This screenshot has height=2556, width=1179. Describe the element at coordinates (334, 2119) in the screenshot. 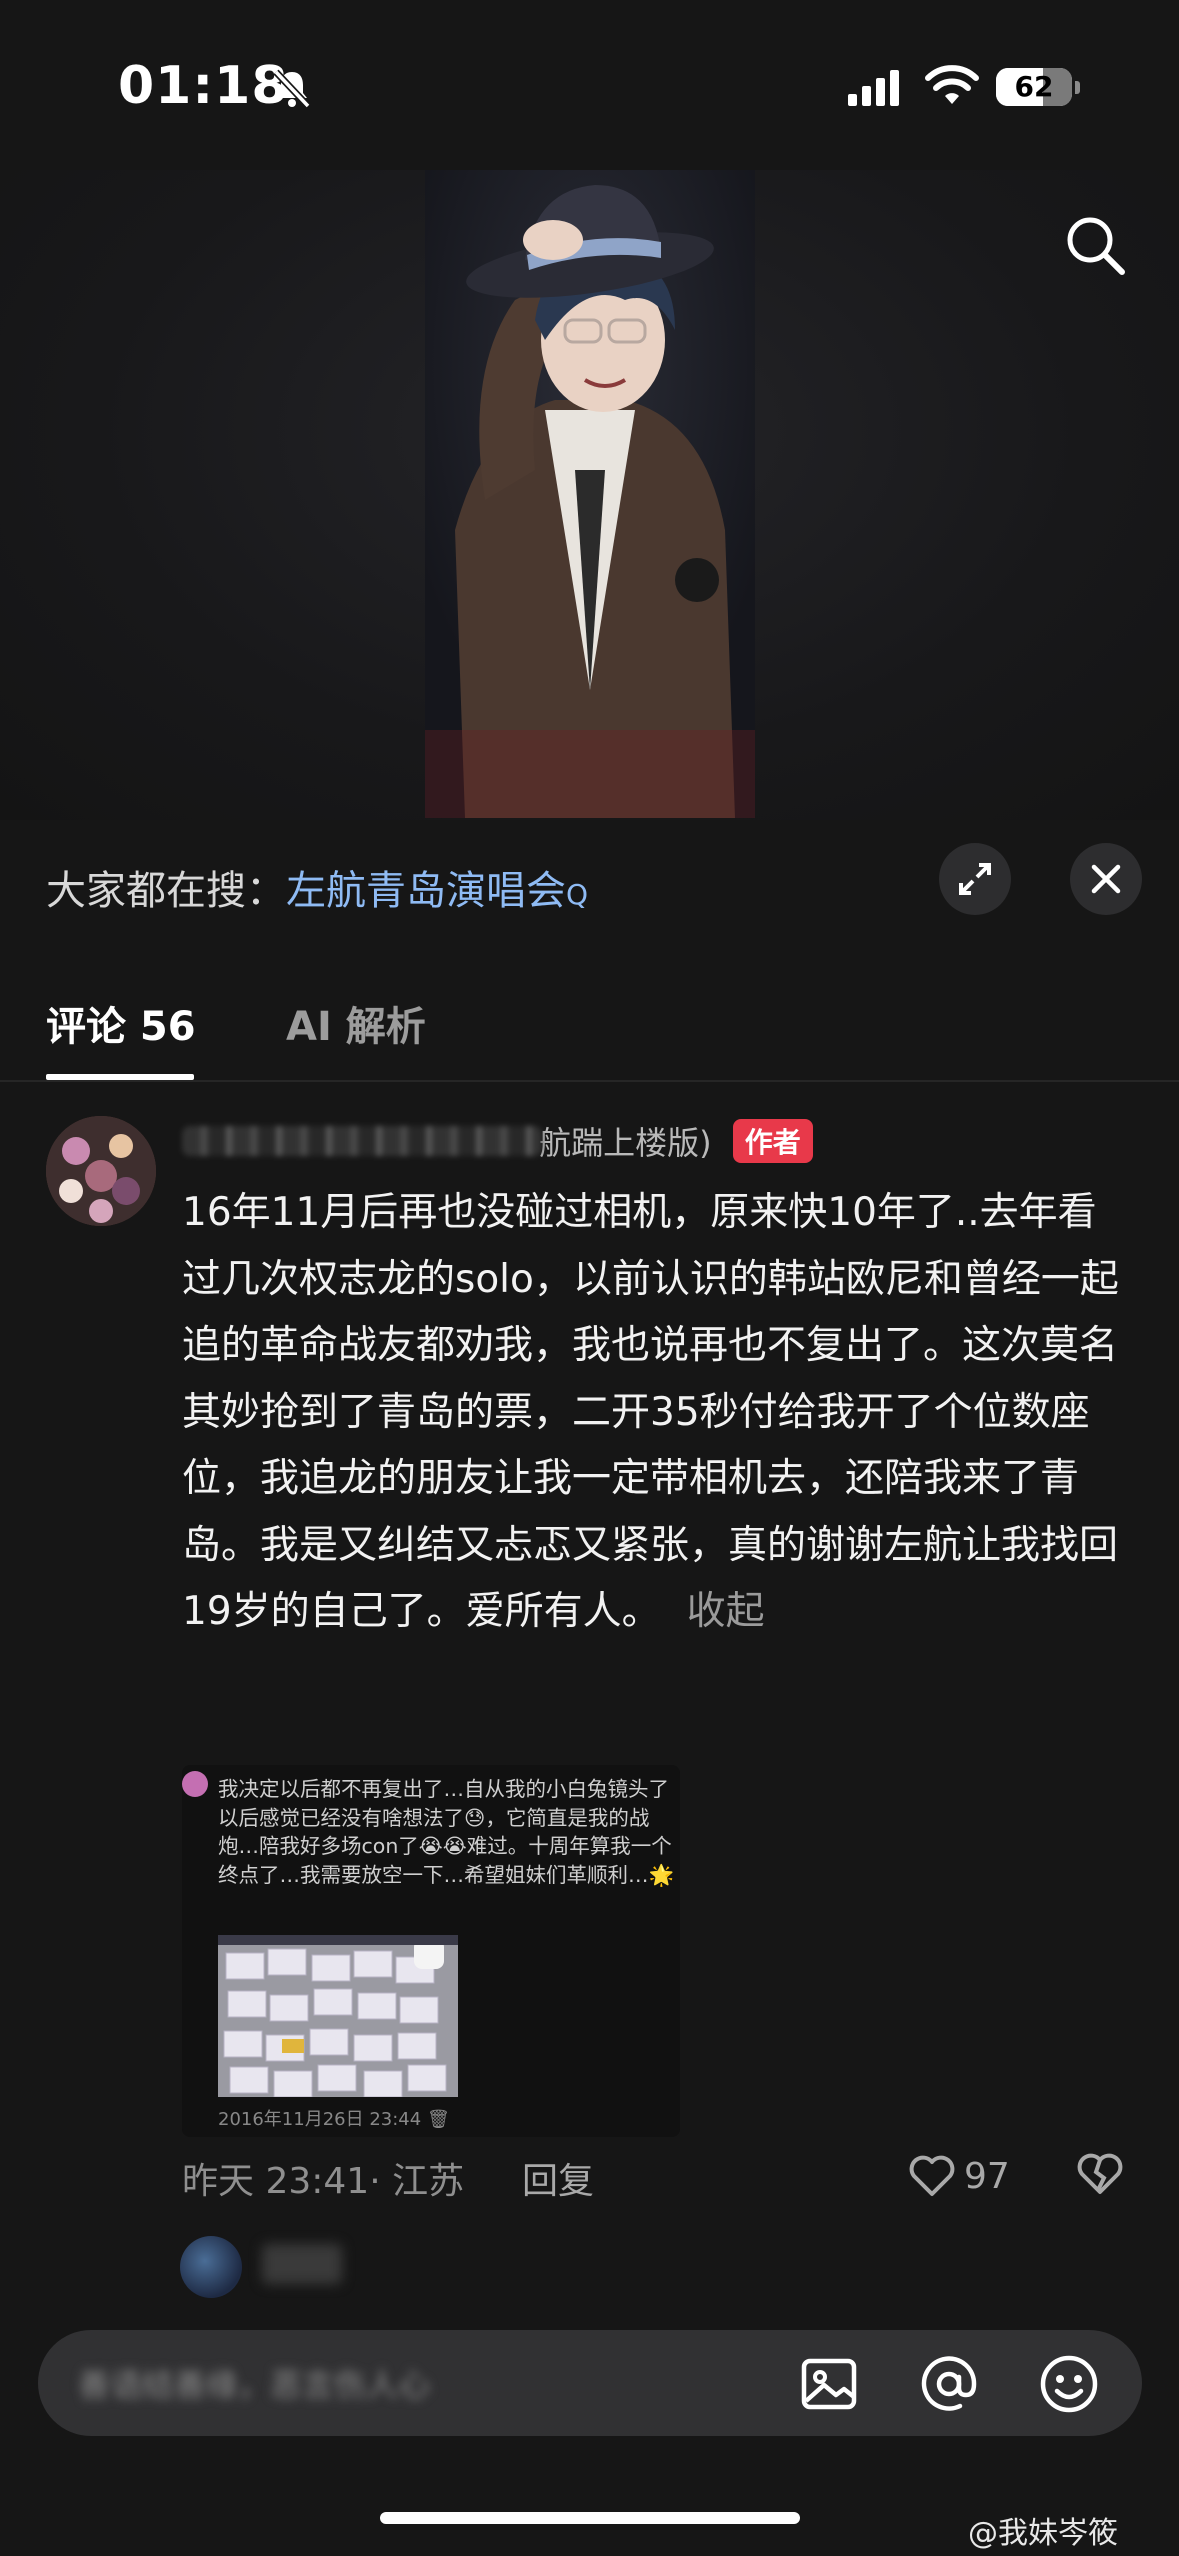

I see `embed-date: 2016年11月26日 23:44 🗑` at that location.